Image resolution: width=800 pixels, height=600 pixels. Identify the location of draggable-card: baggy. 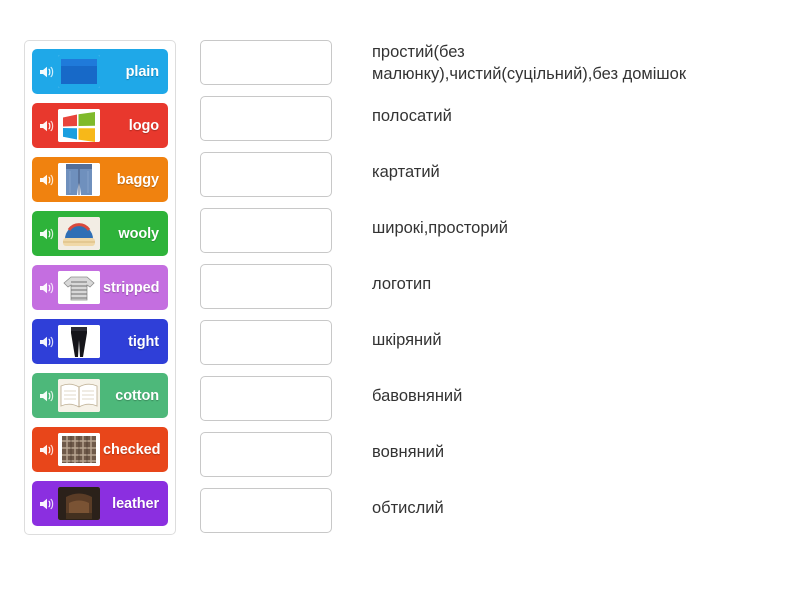
(100, 179).